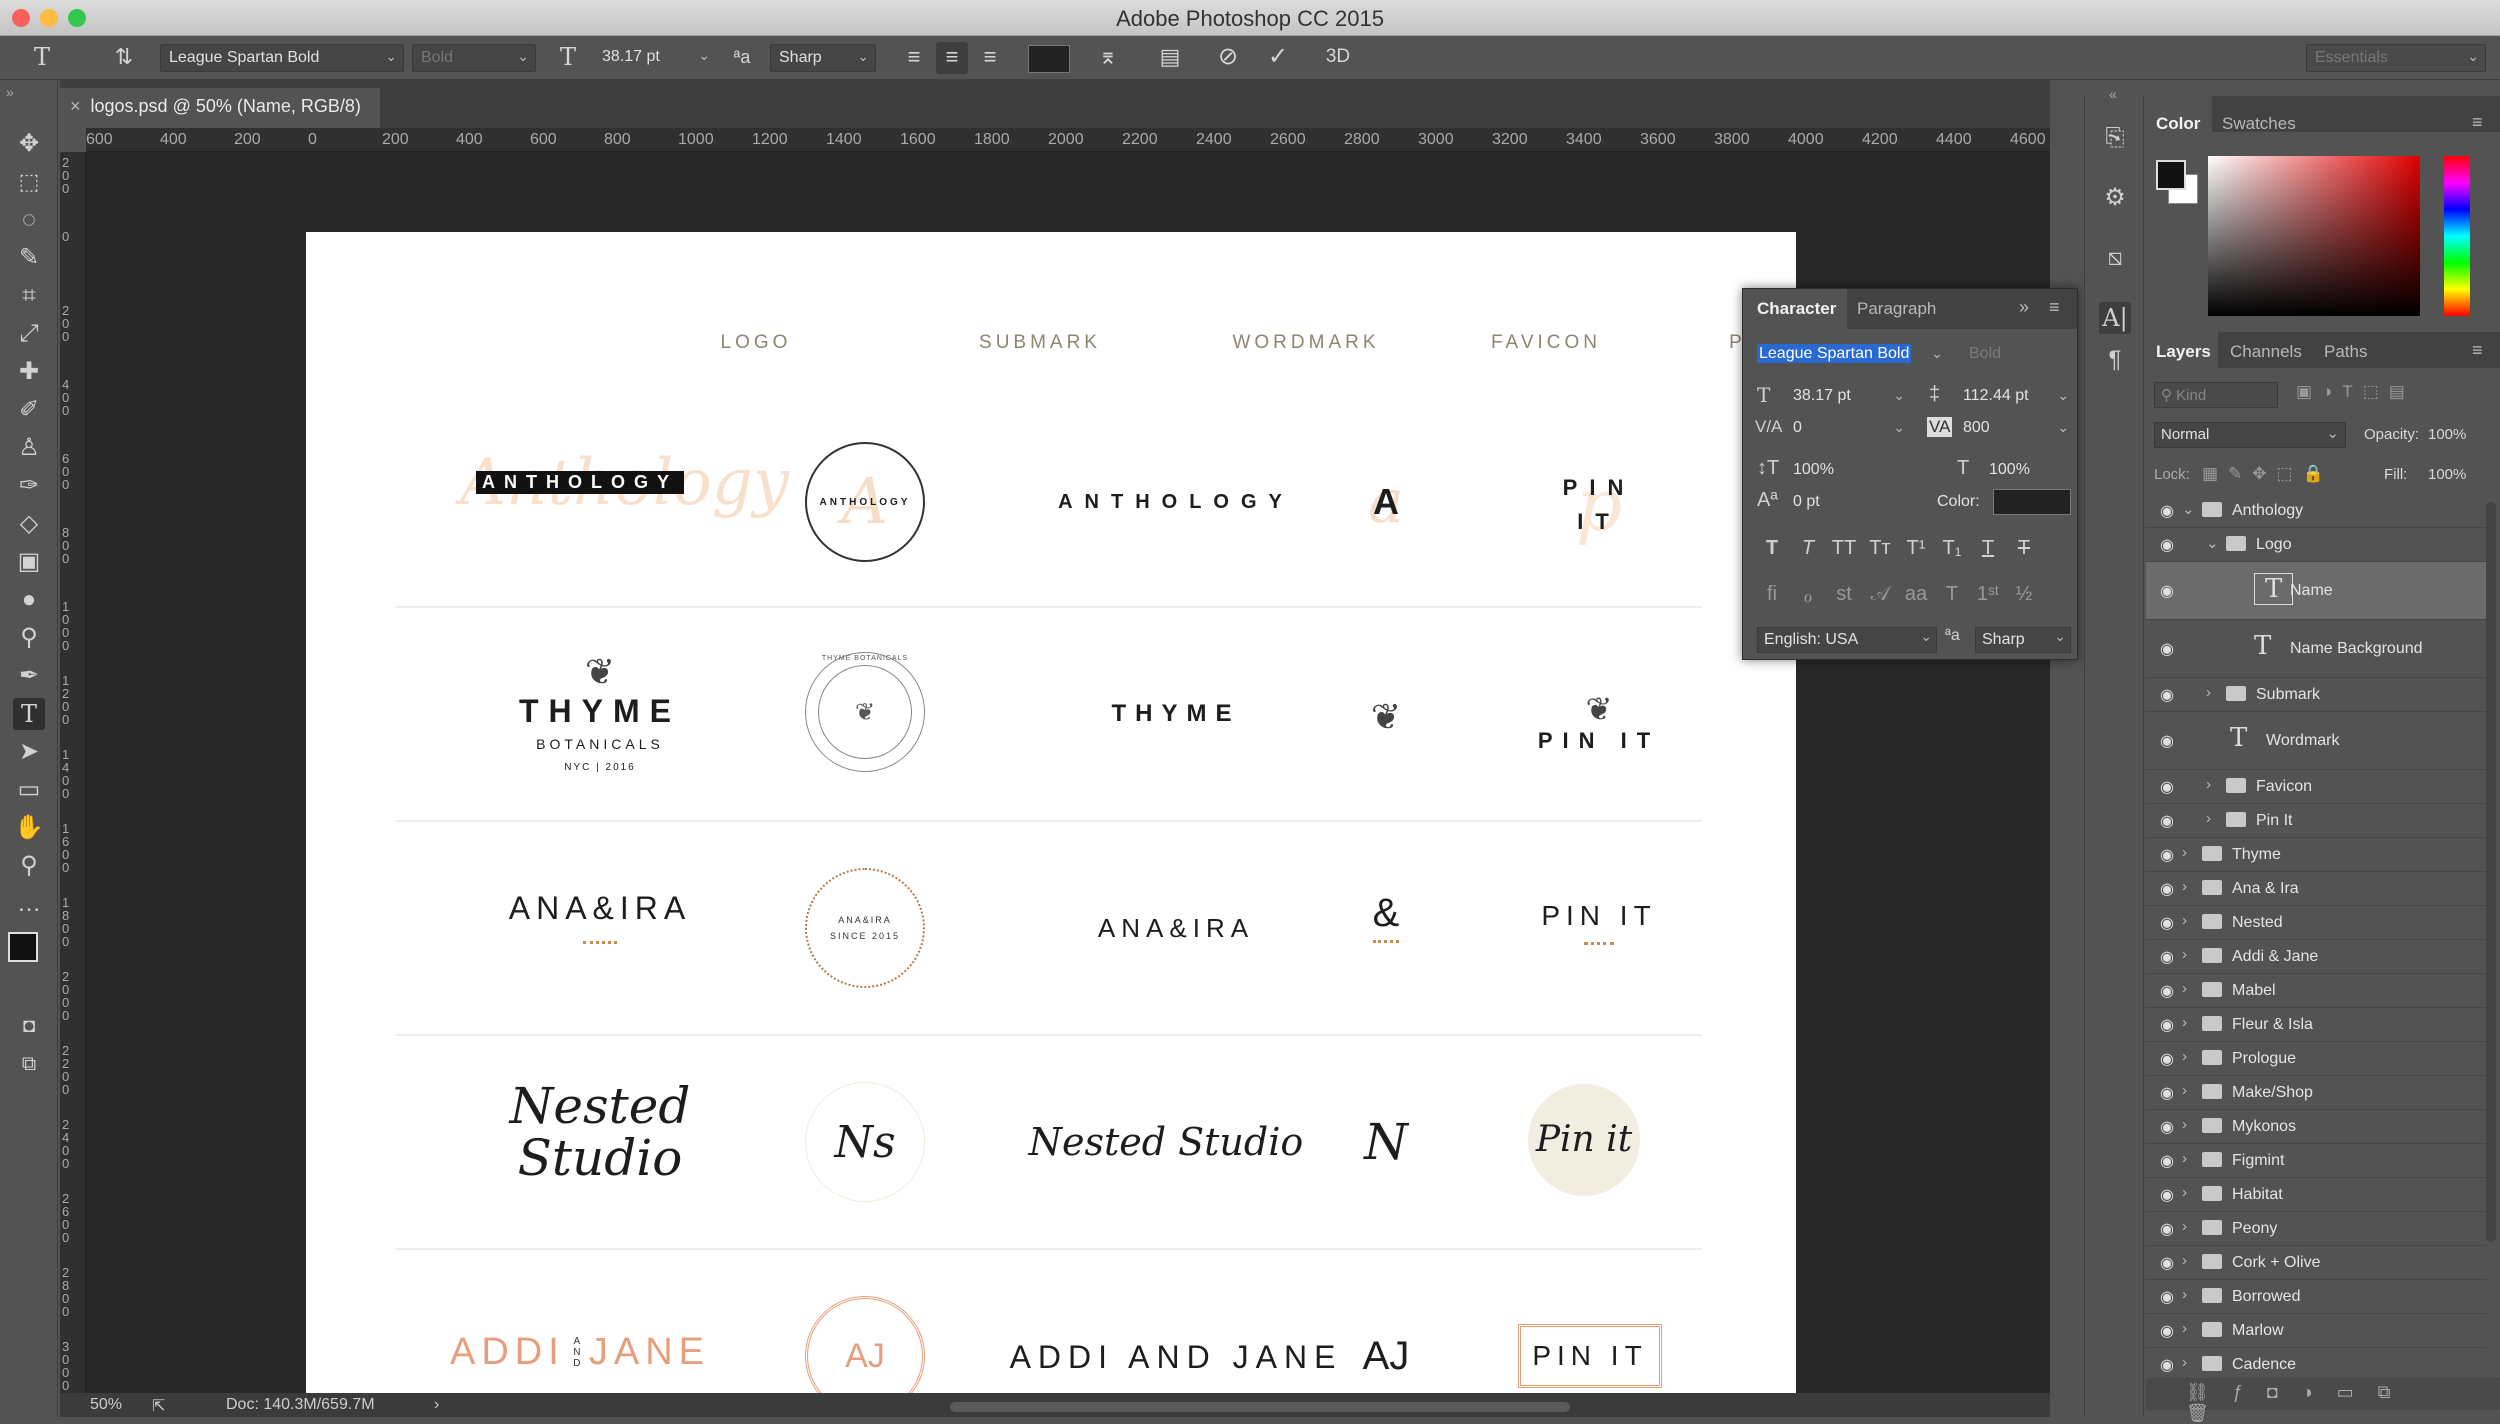 This screenshot has height=1424, width=2500. I want to click on align-center-icon: ≡, so click(952, 58).